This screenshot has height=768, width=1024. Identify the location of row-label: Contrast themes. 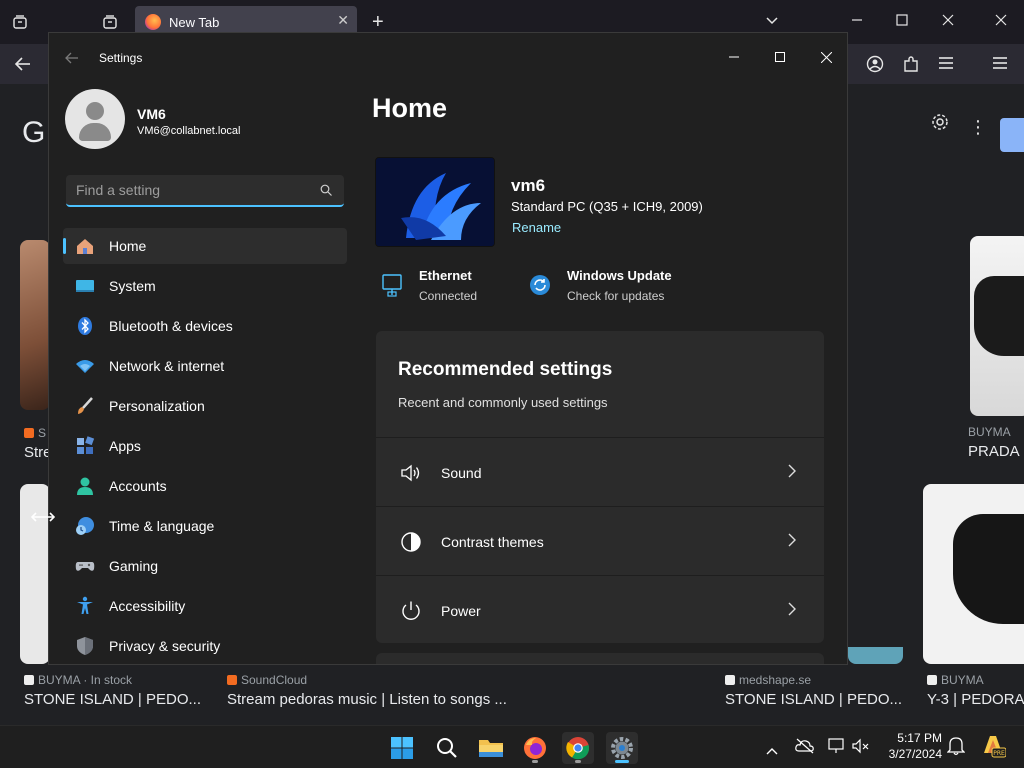
(492, 542).